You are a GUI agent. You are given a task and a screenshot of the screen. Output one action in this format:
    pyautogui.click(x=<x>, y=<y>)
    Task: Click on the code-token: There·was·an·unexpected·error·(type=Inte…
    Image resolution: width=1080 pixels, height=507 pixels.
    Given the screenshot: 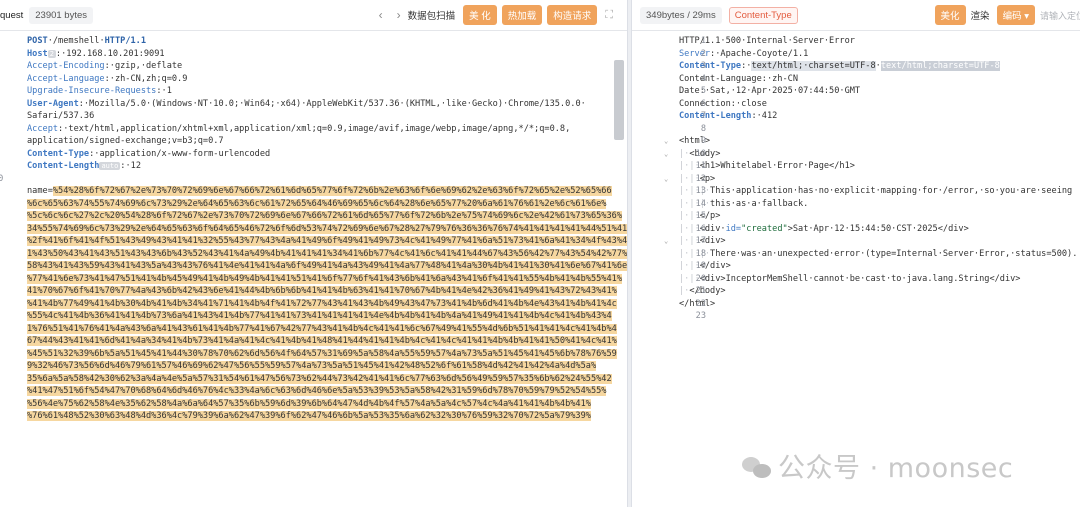 What is the action you would take?
    pyautogui.click(x=894, y=253)
    